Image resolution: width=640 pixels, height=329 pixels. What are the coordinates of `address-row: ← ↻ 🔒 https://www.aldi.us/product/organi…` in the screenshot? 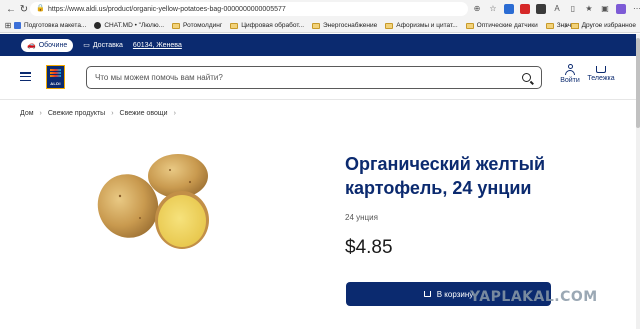 It's located at (320, 9).